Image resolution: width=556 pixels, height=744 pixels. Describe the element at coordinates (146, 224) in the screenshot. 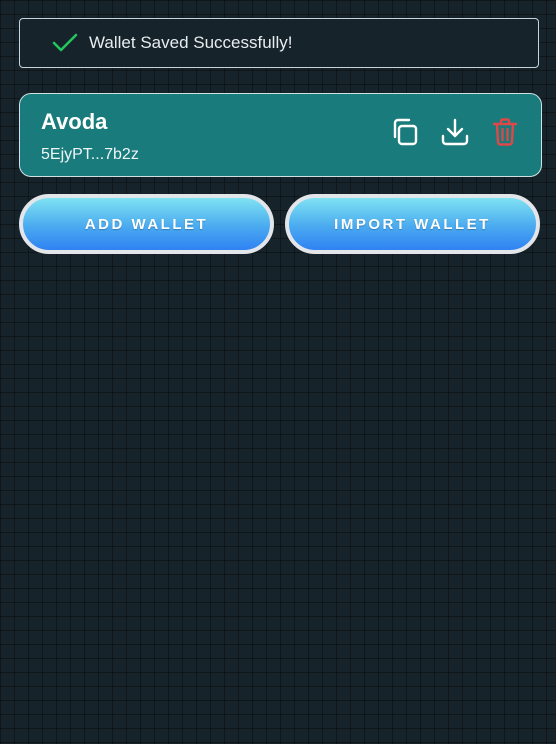

I see `add-wallet-button: ADD WALLET` at that location.